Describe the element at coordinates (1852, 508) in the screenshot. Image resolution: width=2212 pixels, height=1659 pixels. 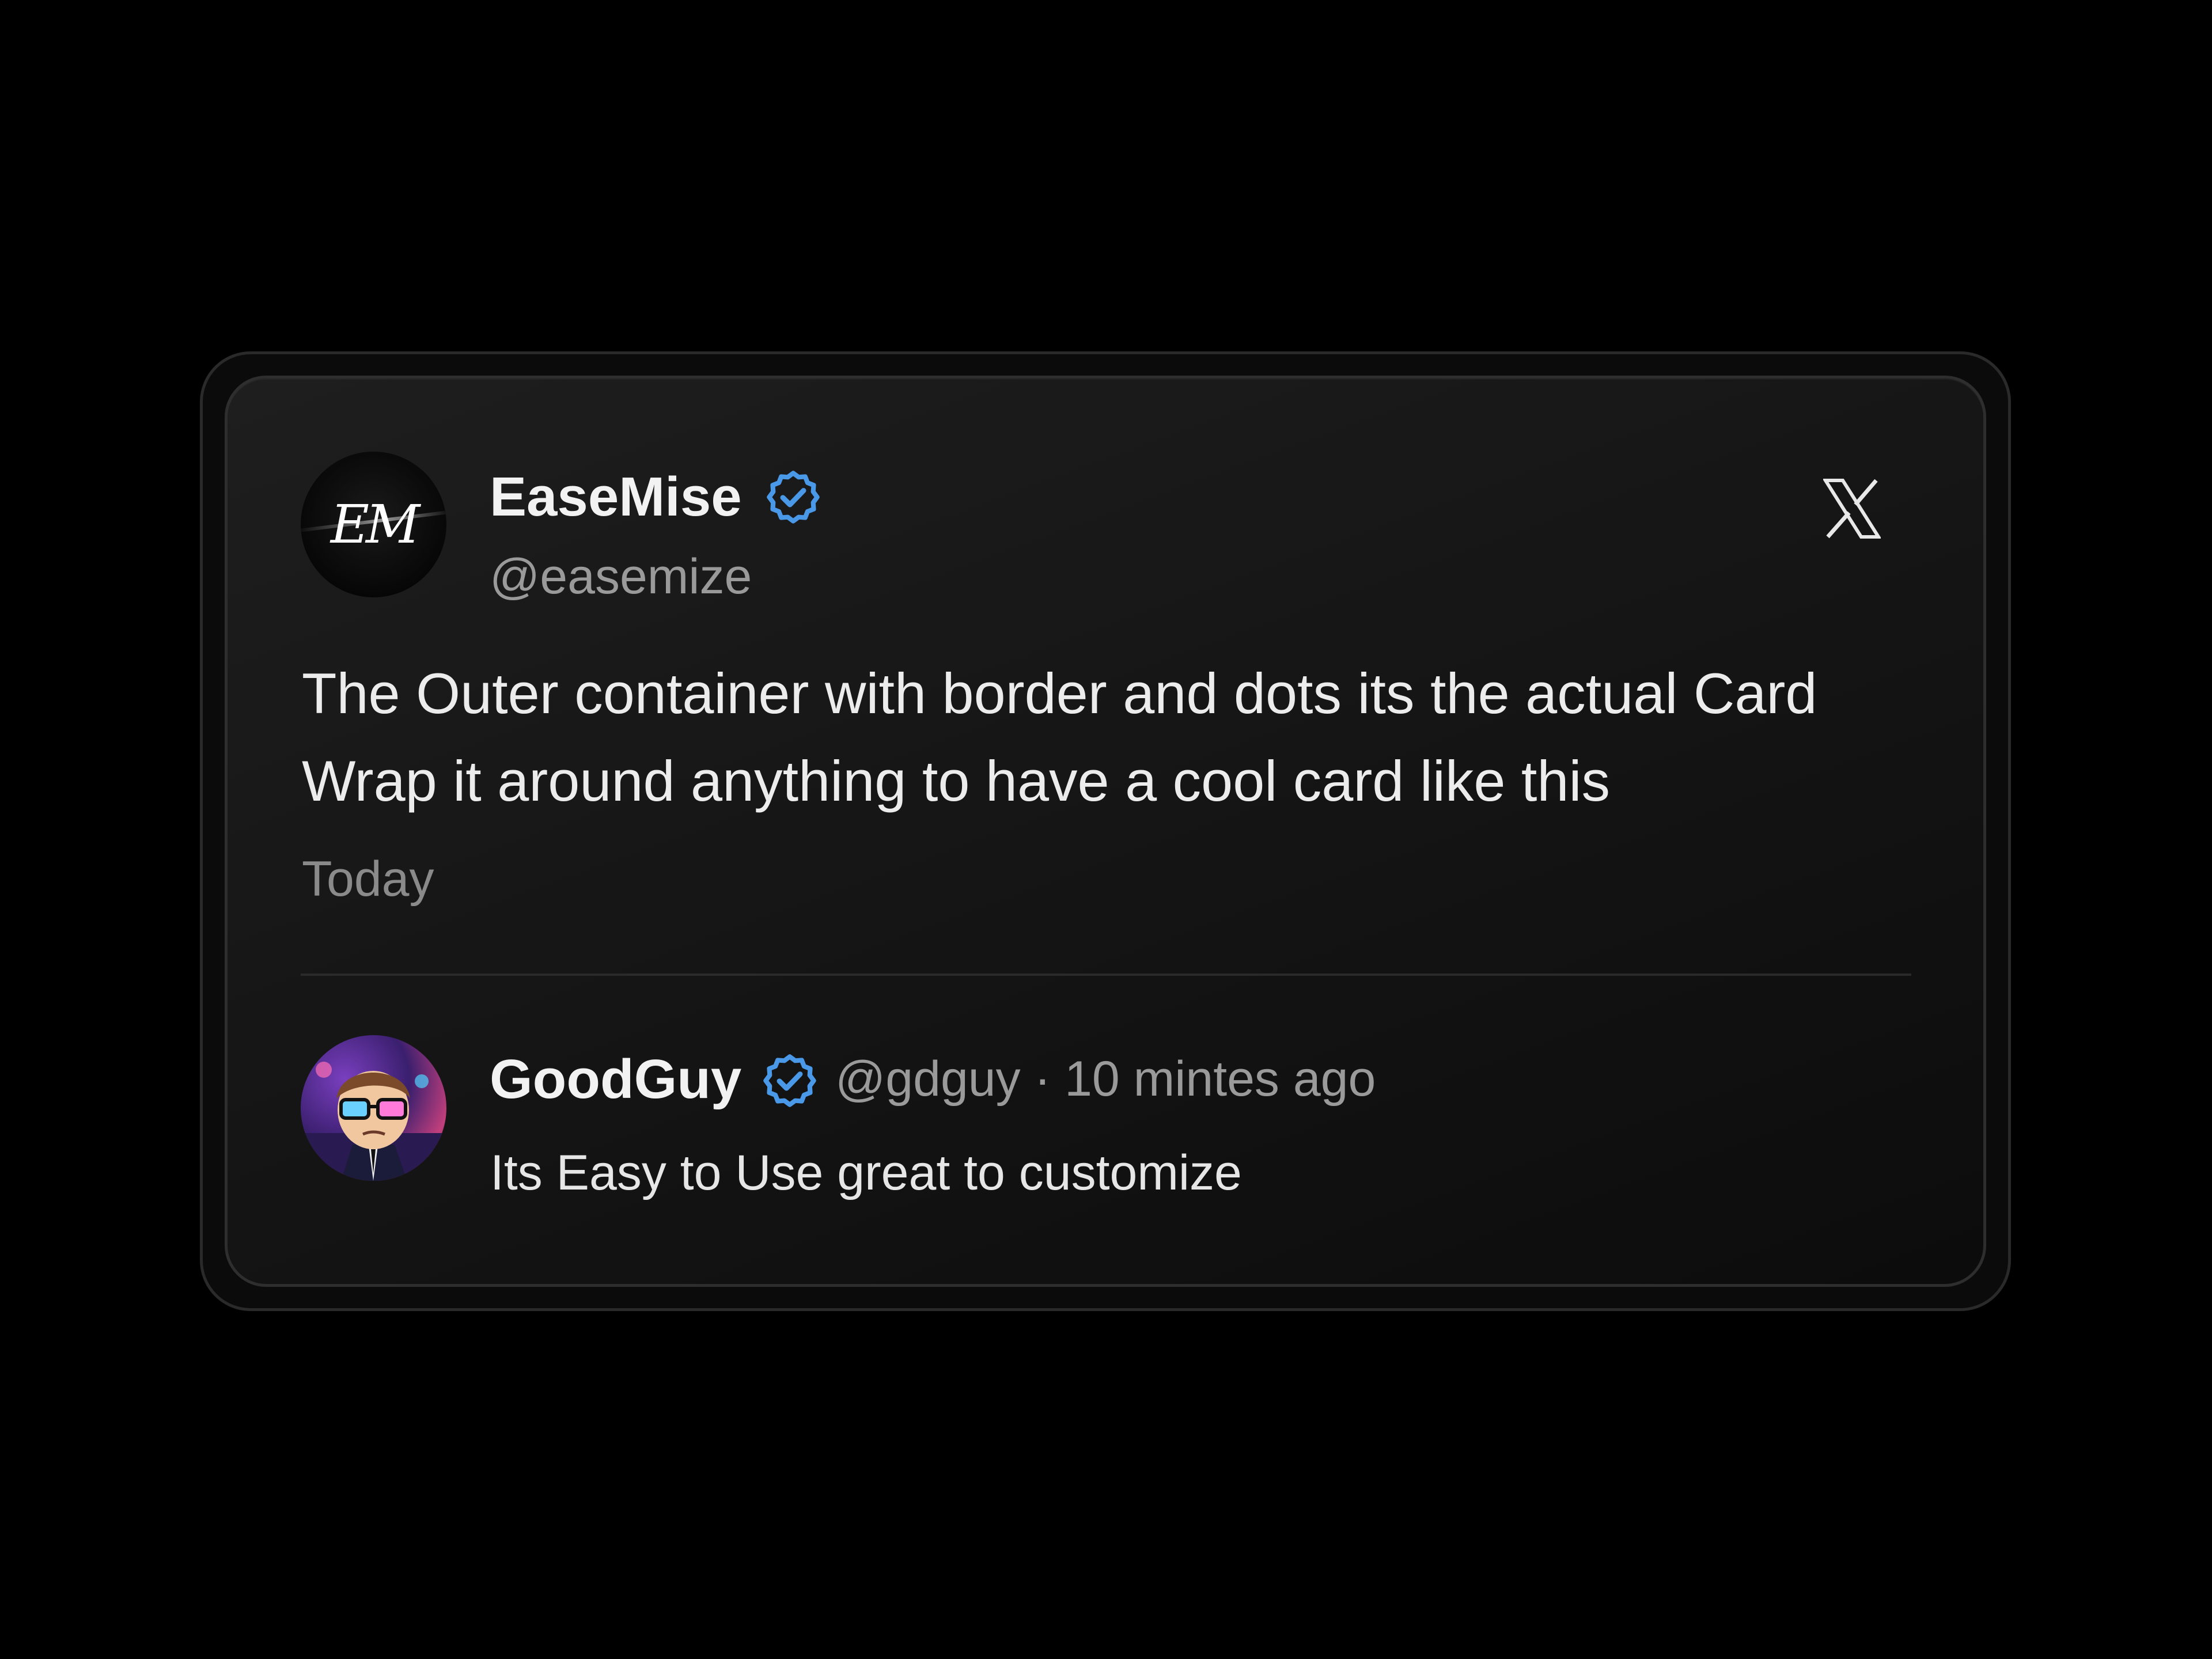
I see `x-logo-icon` at that location.